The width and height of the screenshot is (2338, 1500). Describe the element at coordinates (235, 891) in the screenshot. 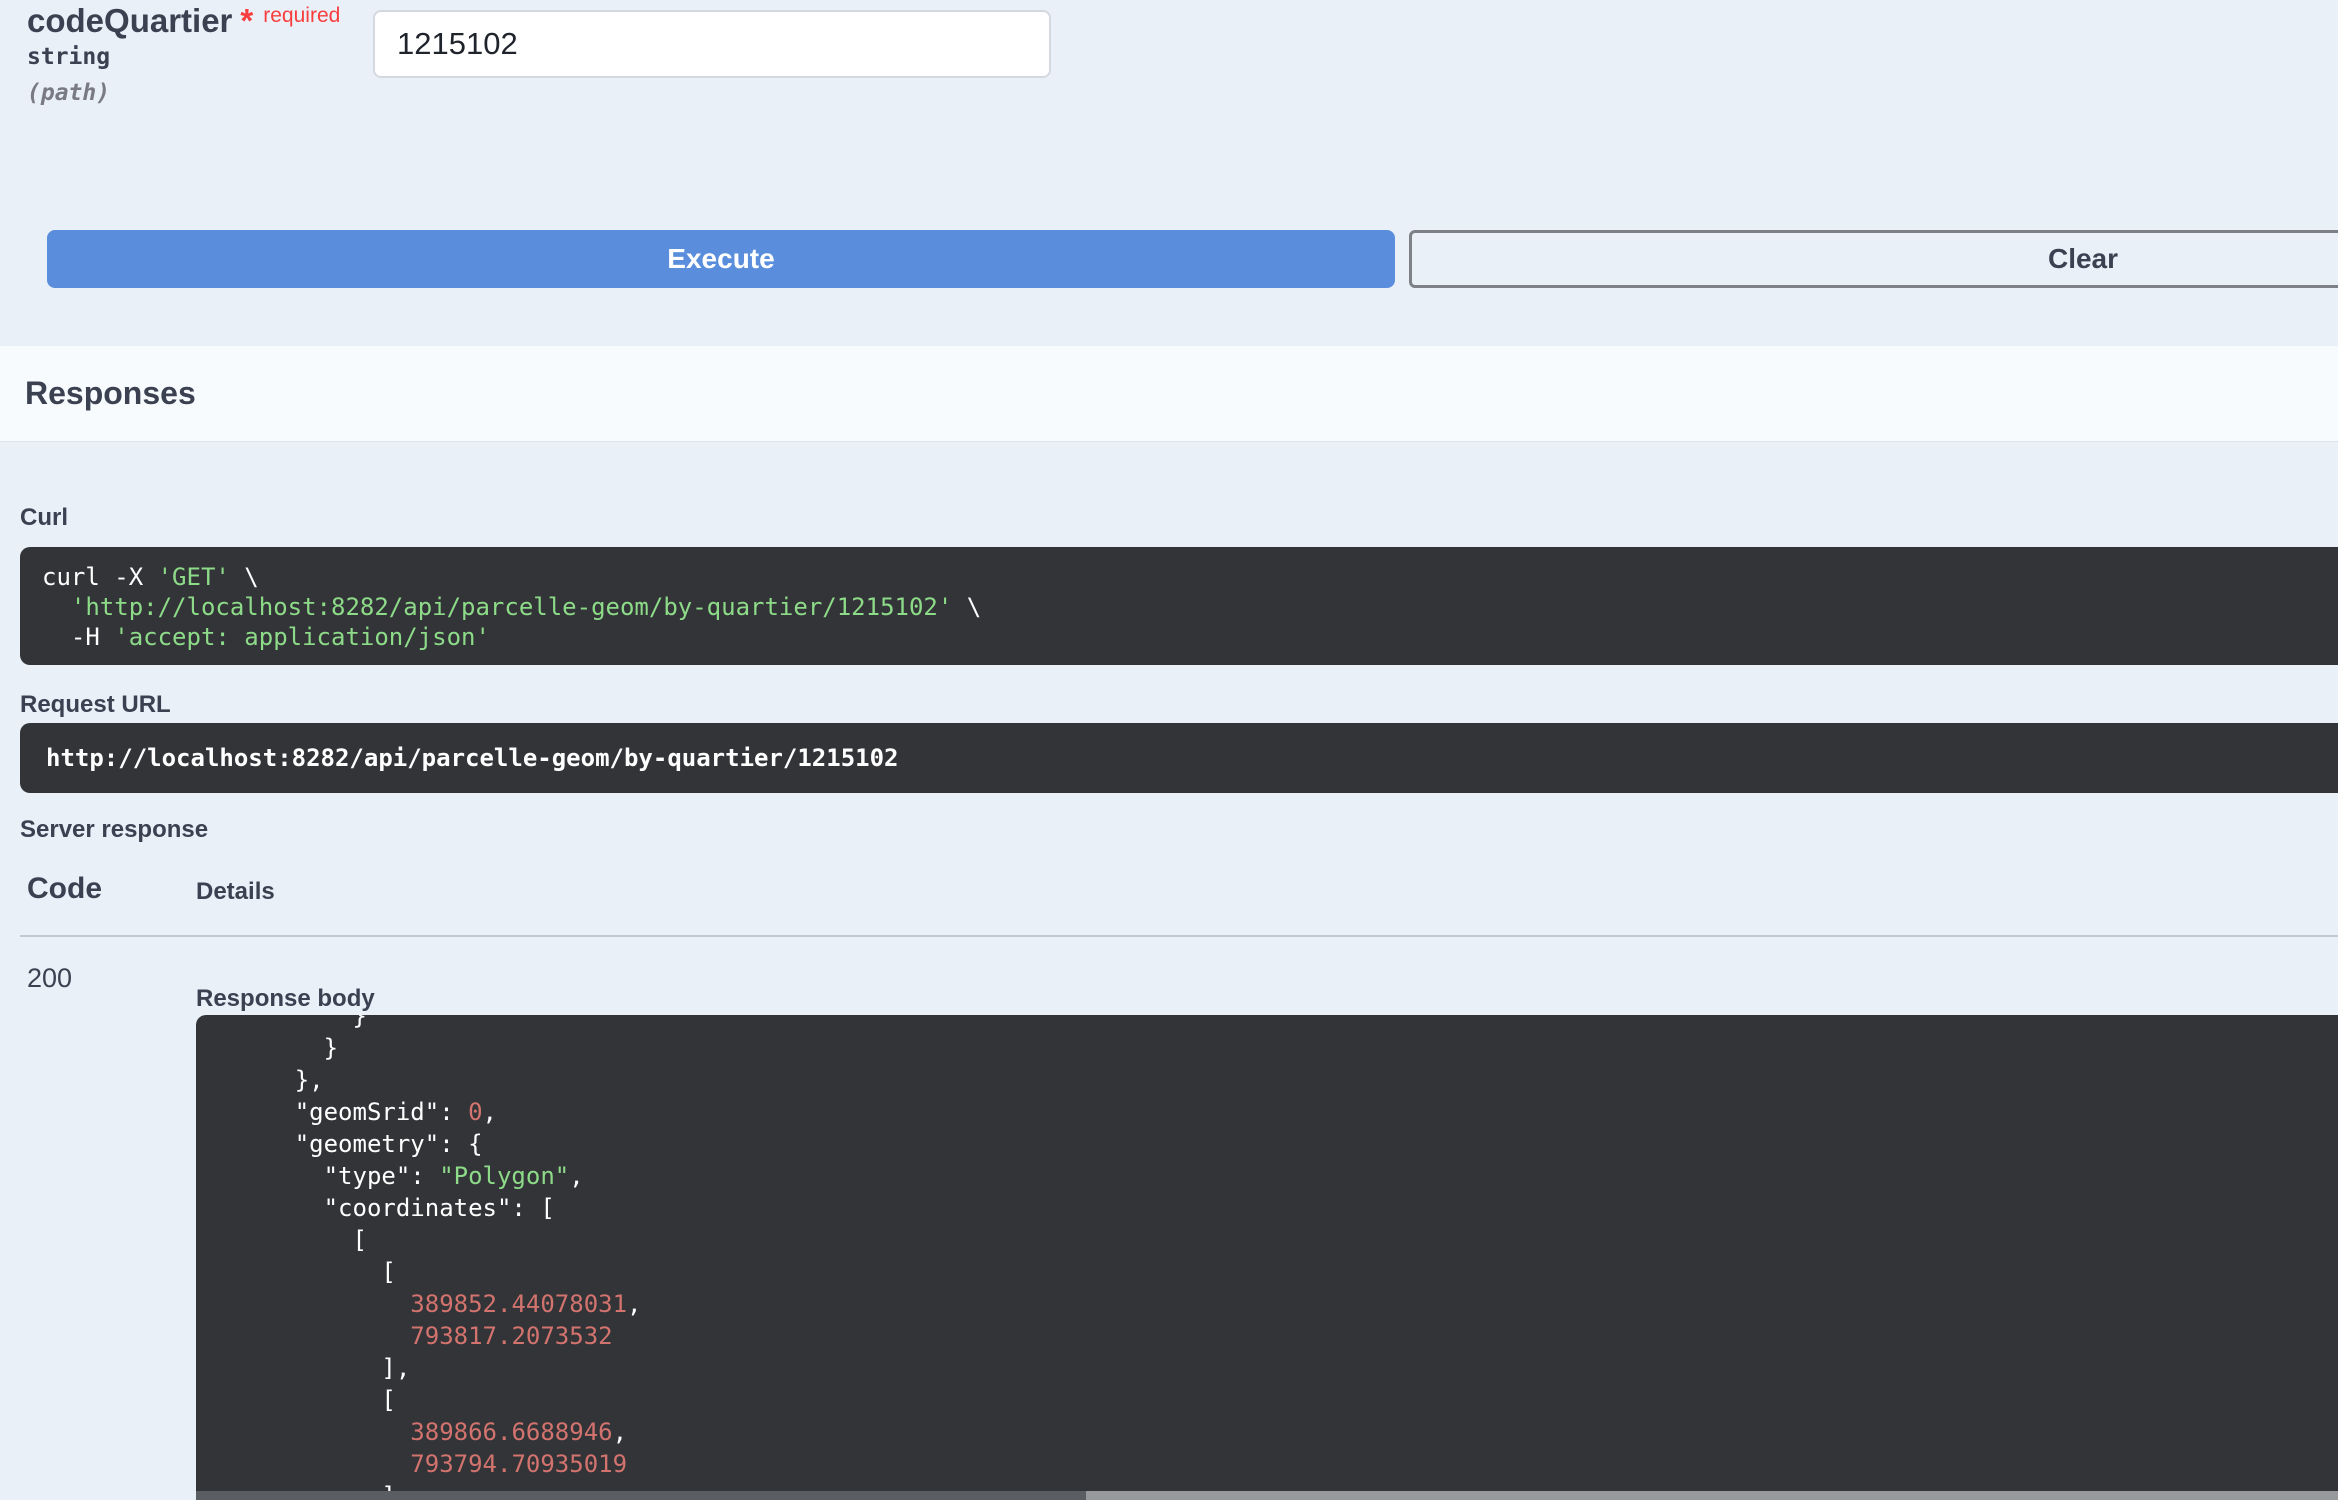

I see `response-details-column-header: Details` at that location.